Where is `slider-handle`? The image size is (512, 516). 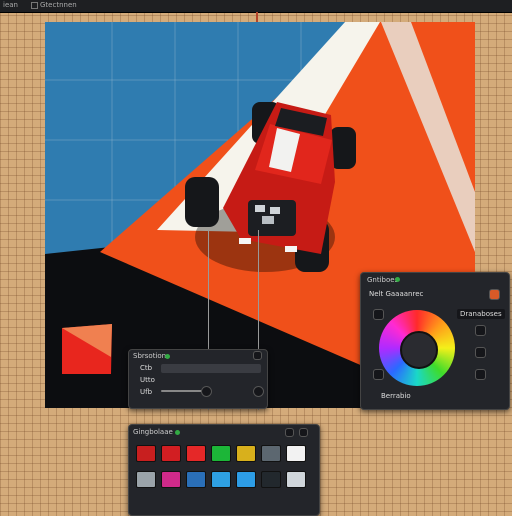
slider-handle is located at coordinates (206, 391).